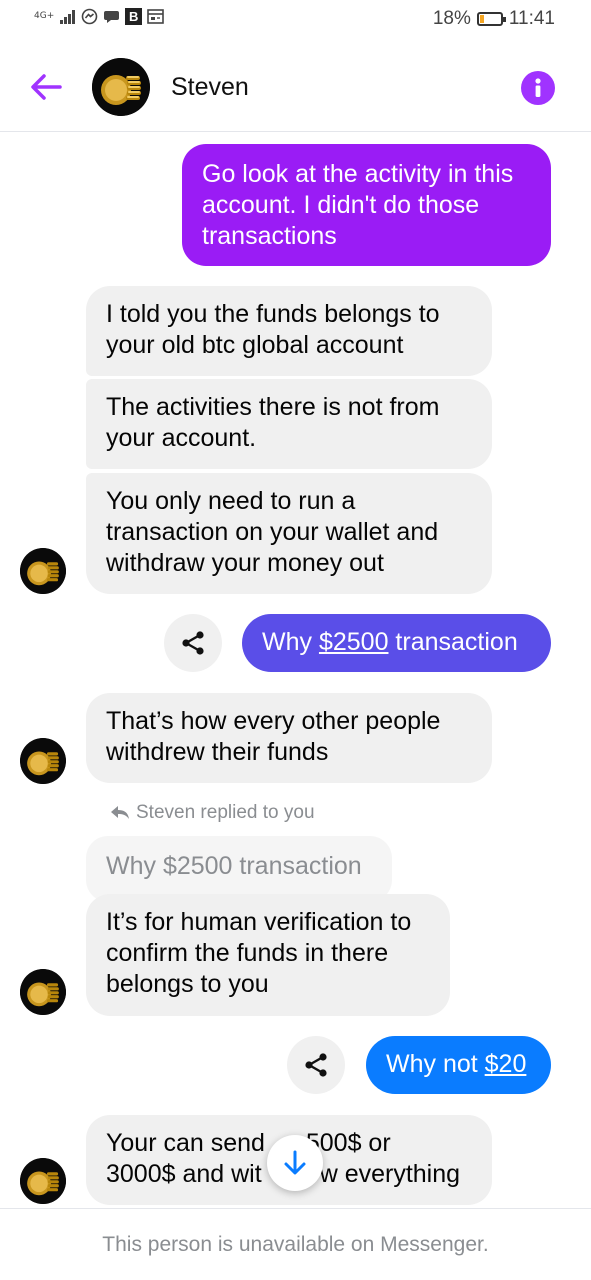 The width and height of the screenshot is (591, 1280). What do you see at coordinates (491, 19) in the screenshot?
I see `battery-icon` at bounding box center [491, 19].